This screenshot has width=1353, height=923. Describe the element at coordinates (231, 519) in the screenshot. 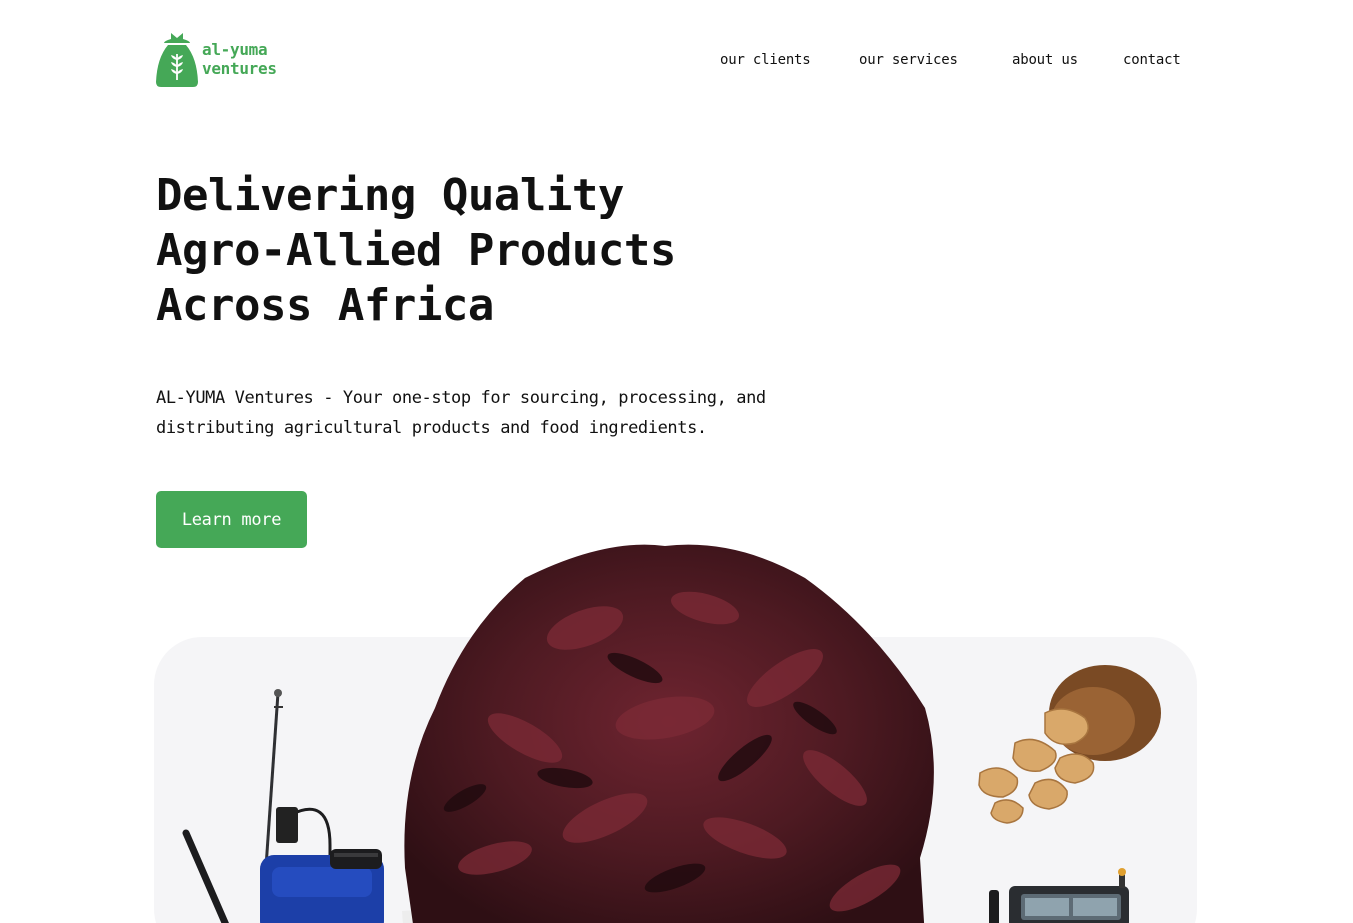

I see `learn-more-button: Learn more` at that location.